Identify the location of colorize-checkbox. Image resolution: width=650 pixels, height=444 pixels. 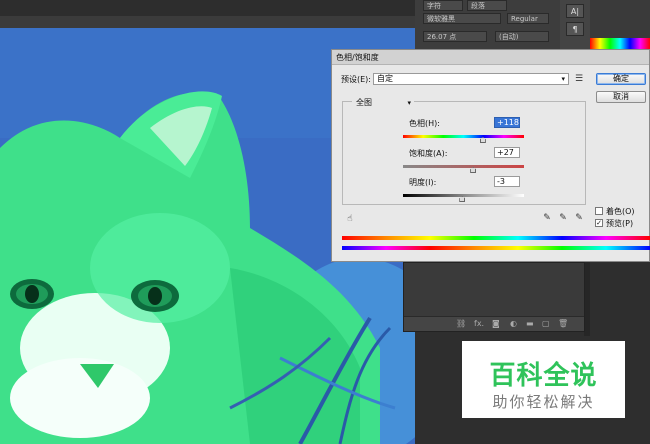
(599, 211).